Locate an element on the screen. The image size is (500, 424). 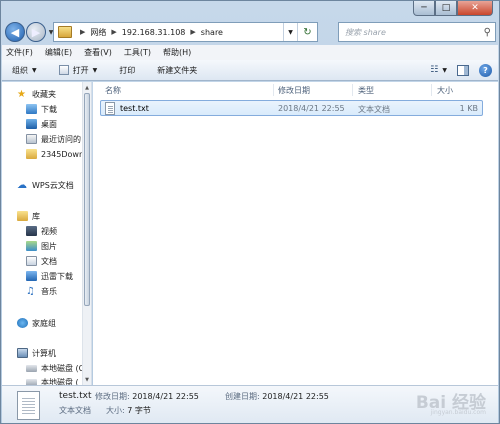
address-bar: ▶ 网络 ▶ 192.168.31.108 ▶ share ▼ ↻ is located at coordinates (185, 32).